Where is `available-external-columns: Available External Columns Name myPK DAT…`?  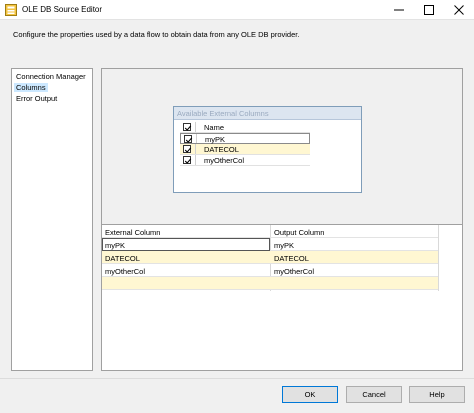
available-external-columns: Available External Columns Name myPK DAT… is located at coordinates (267, 149).